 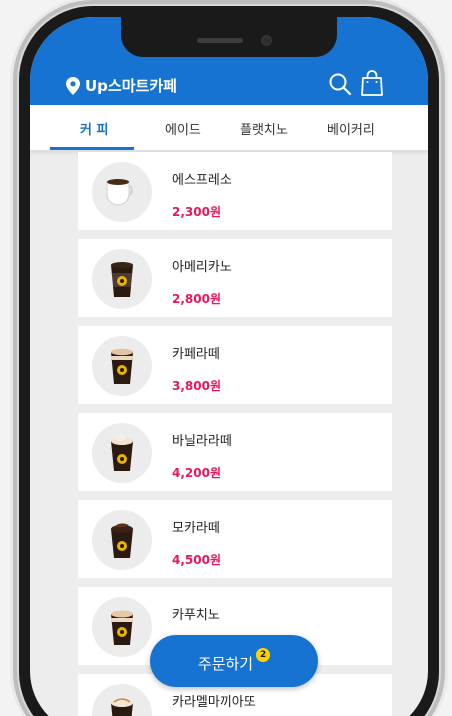 I want to click on order-button: 주문하기 2, so click(x=234, y=661).